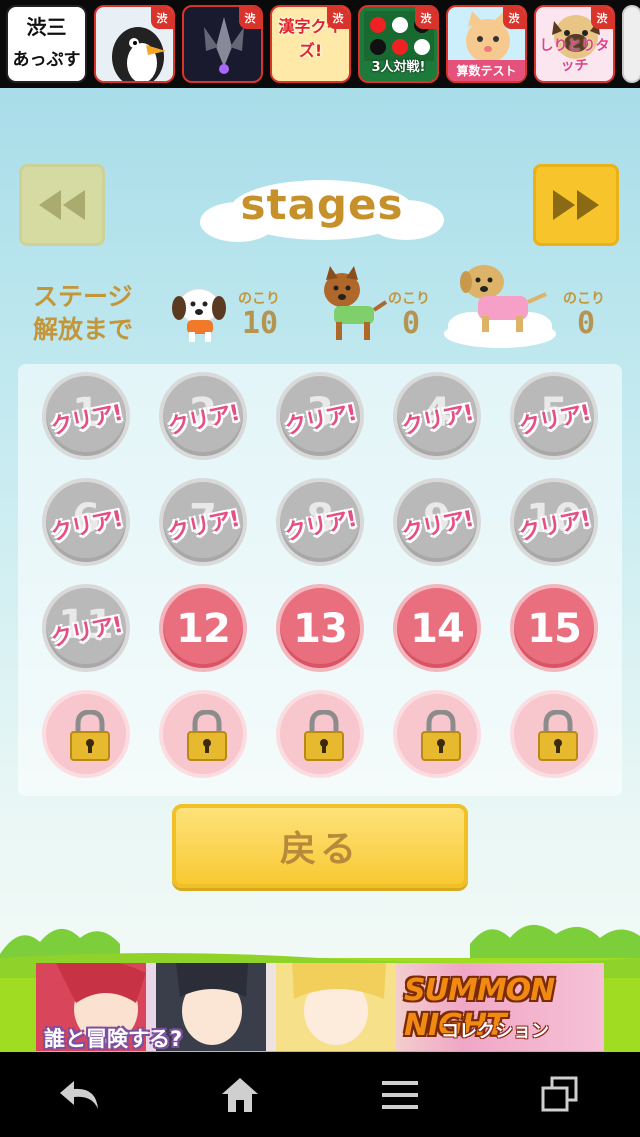 The width and height of the screenshot is (640, 1137). I want to click on stage-button-6: 6 クリア!, so click(86, 522).